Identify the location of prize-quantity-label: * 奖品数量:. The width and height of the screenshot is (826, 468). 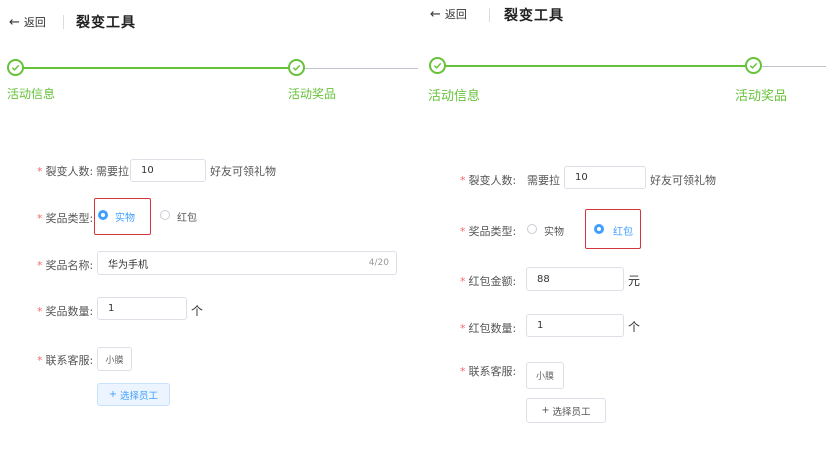
(65, 311).